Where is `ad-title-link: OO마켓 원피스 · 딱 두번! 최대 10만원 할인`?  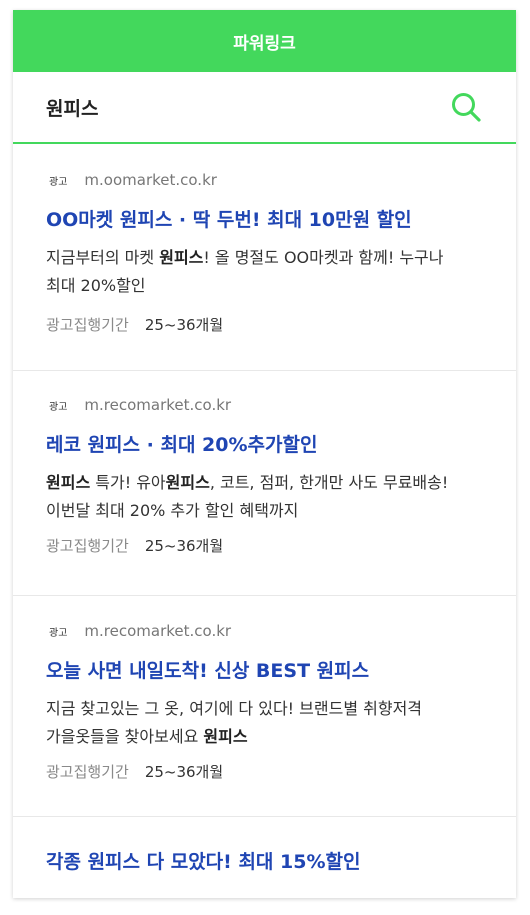 ad-title-link: OO마켓 원피스 · 딱 두번! 최대 10만원 할인 is located at coordinates (265, 218).